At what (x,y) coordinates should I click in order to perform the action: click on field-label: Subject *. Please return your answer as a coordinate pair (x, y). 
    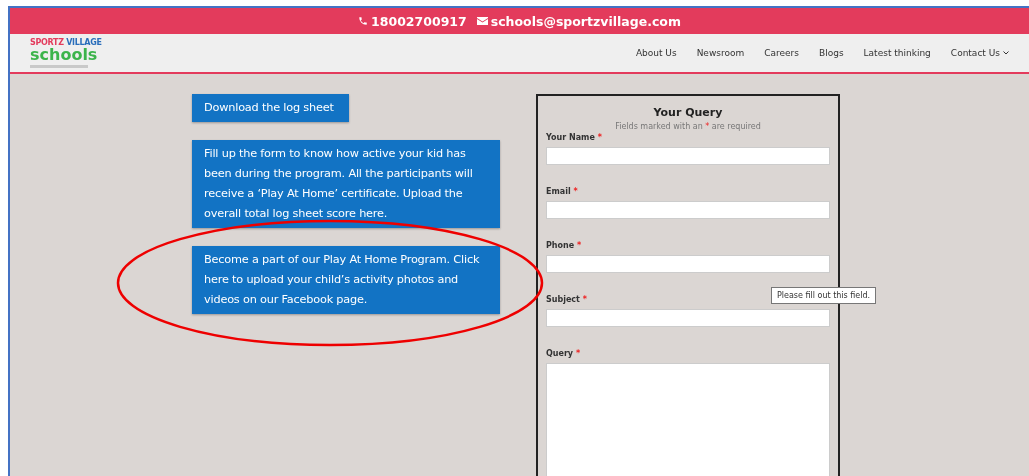
    Looking at the image, I should click on (566, 299).